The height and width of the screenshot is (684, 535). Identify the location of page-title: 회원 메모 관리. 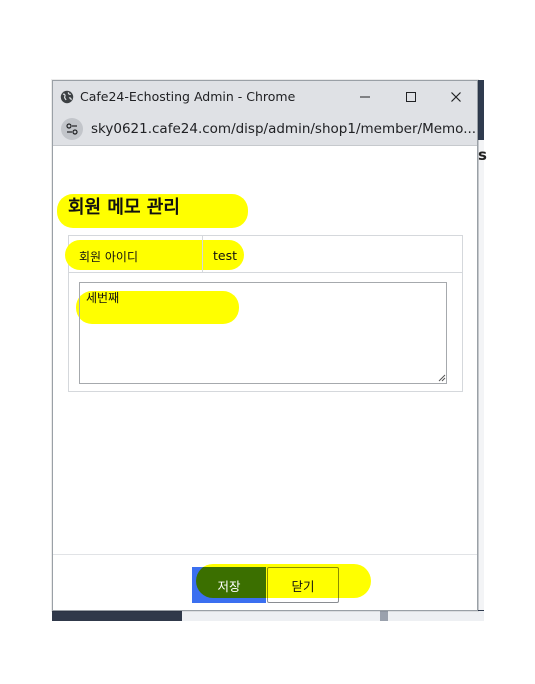
(124, 207).